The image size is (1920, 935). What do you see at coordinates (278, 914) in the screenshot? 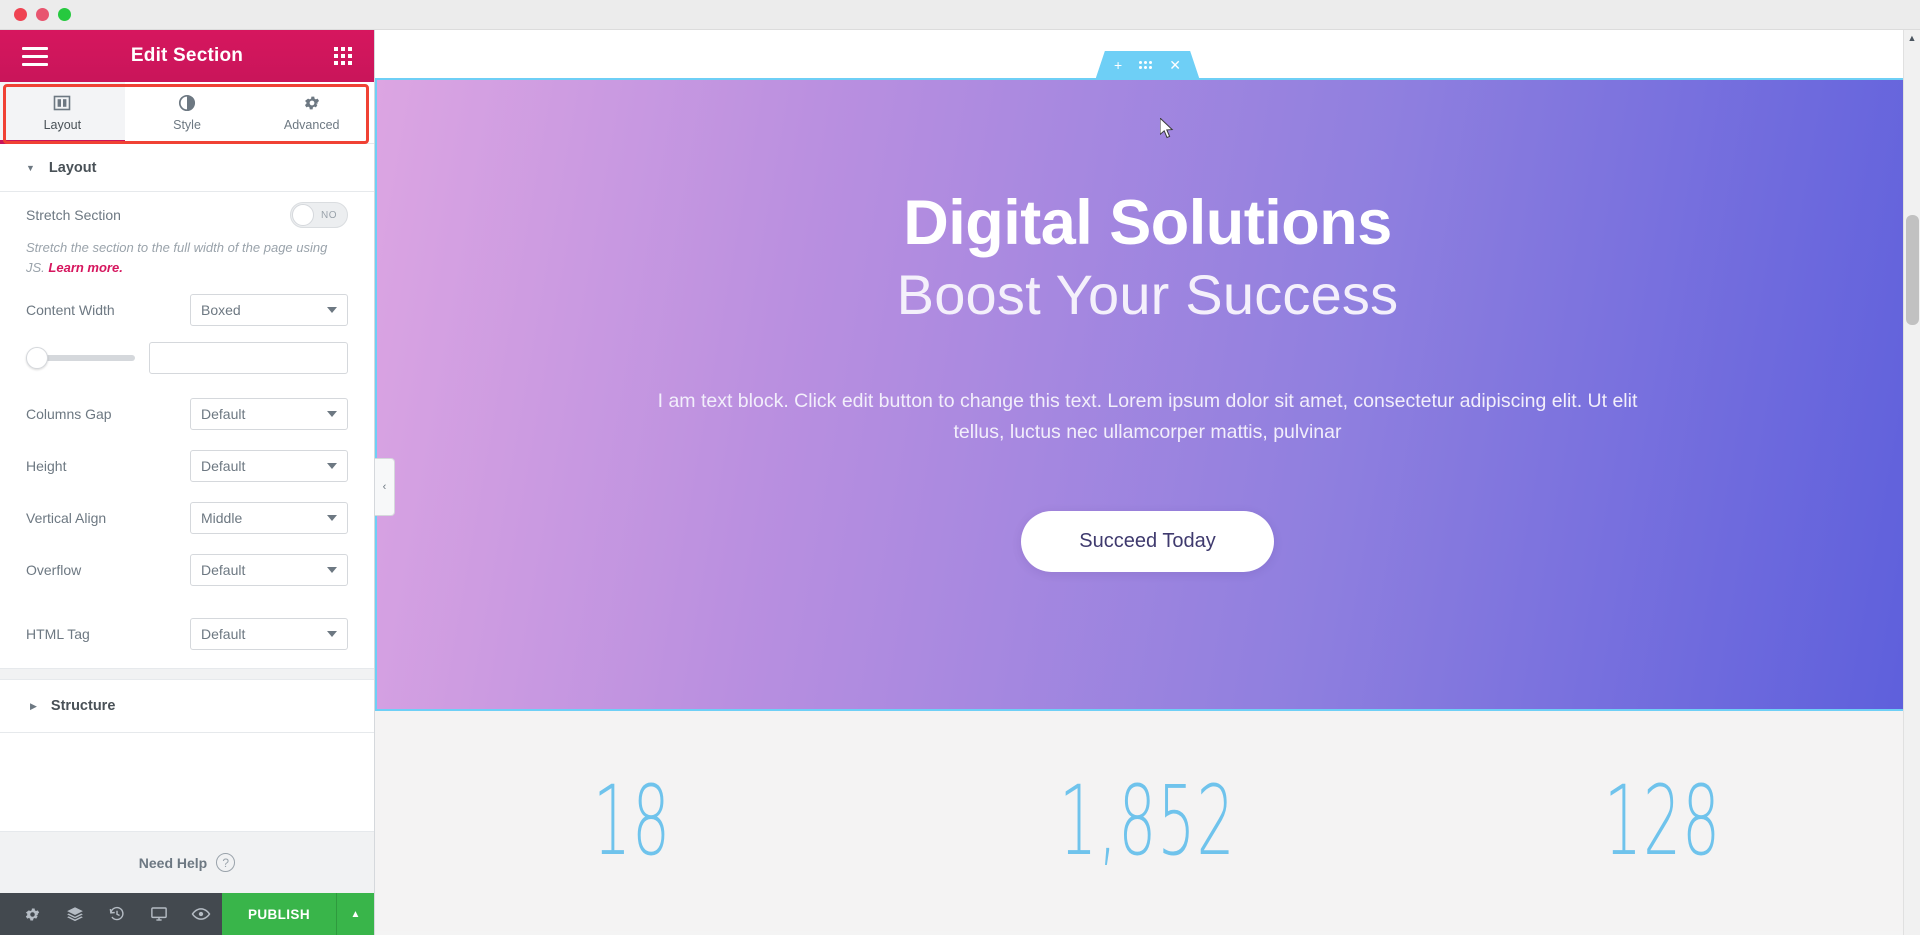
I see `publish-button: PUBLISH` at bounding box center [278, 914].